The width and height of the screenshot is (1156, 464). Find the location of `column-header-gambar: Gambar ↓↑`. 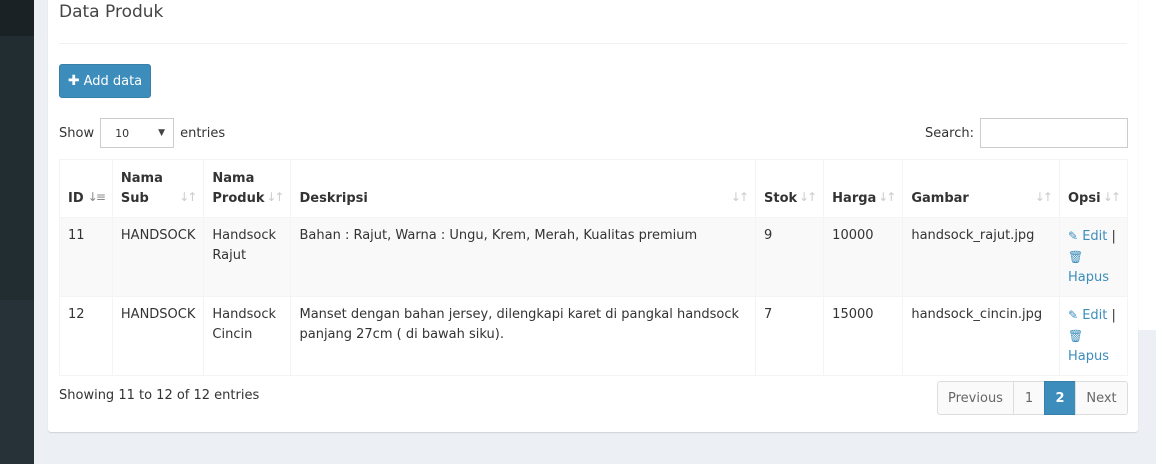

column-header-gambar: Gambar ↓↑ is located at coordinates (981, 188).